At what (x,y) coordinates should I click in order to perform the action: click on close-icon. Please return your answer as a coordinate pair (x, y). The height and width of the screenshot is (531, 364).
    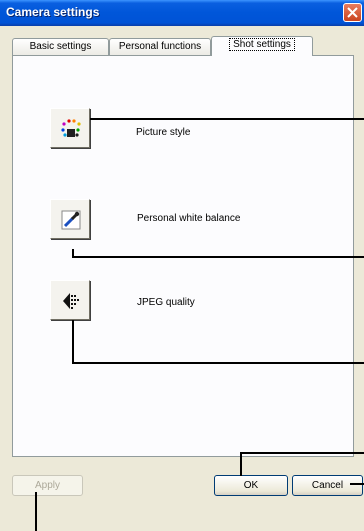
    Looking at the image, I should click on (352, 12).